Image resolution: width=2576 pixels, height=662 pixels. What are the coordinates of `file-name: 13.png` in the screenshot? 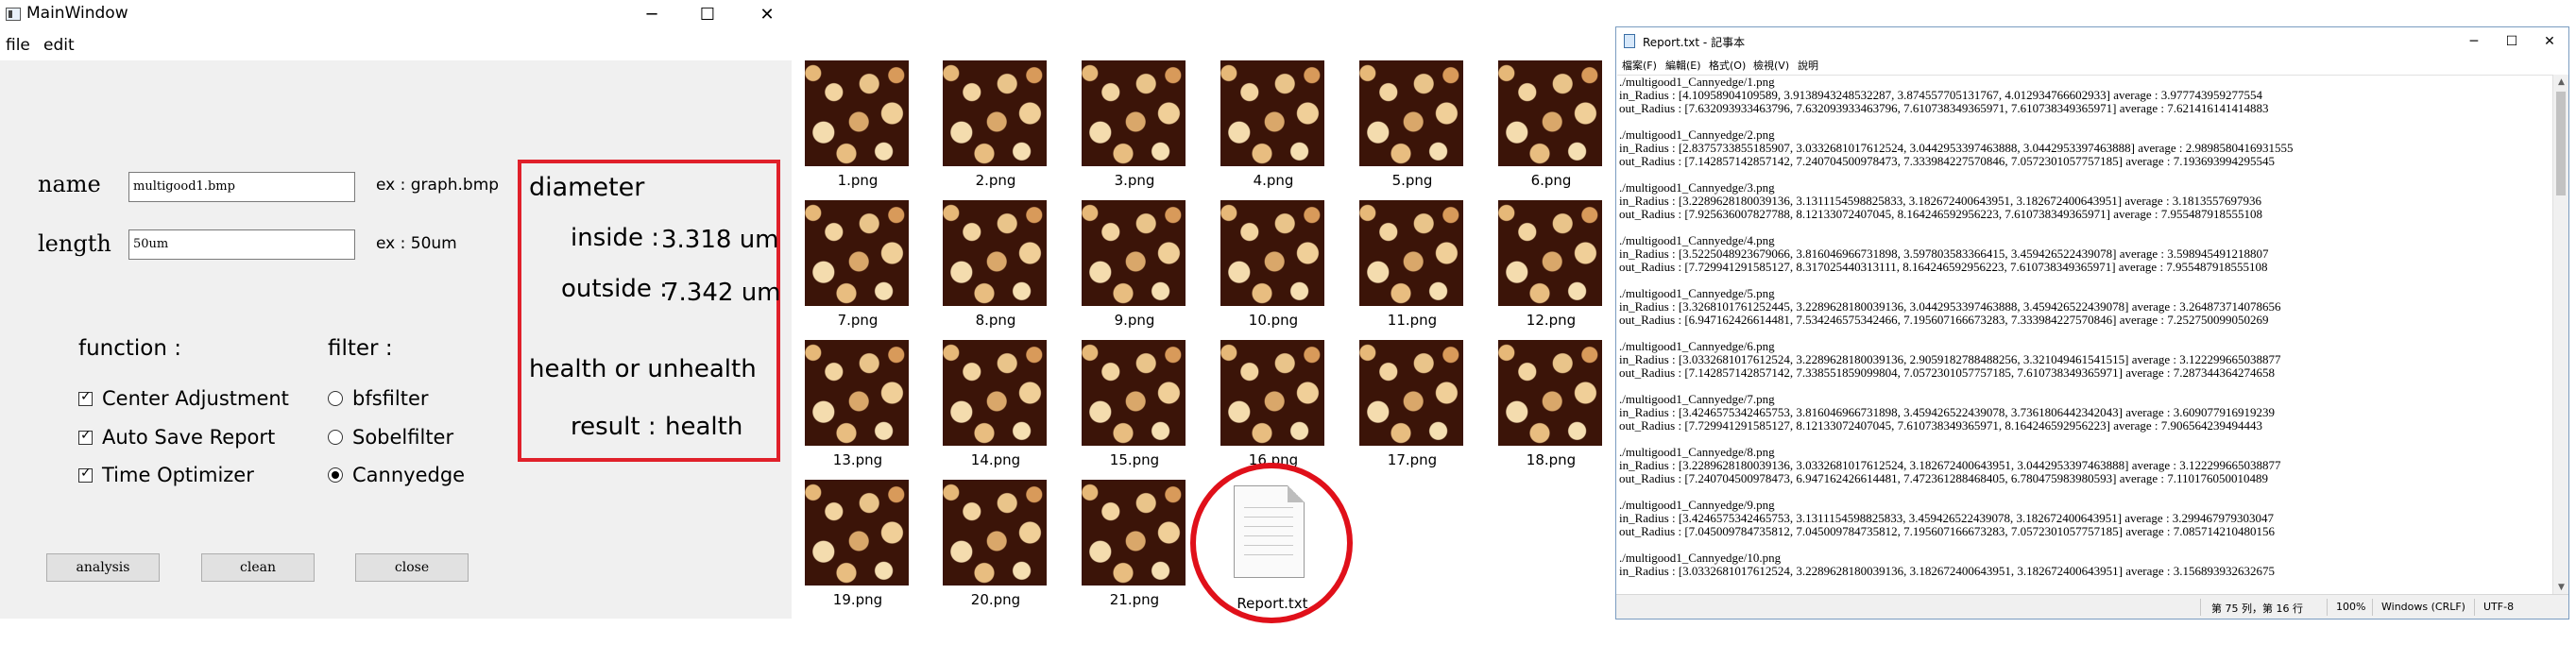 It's located at (858, 459).